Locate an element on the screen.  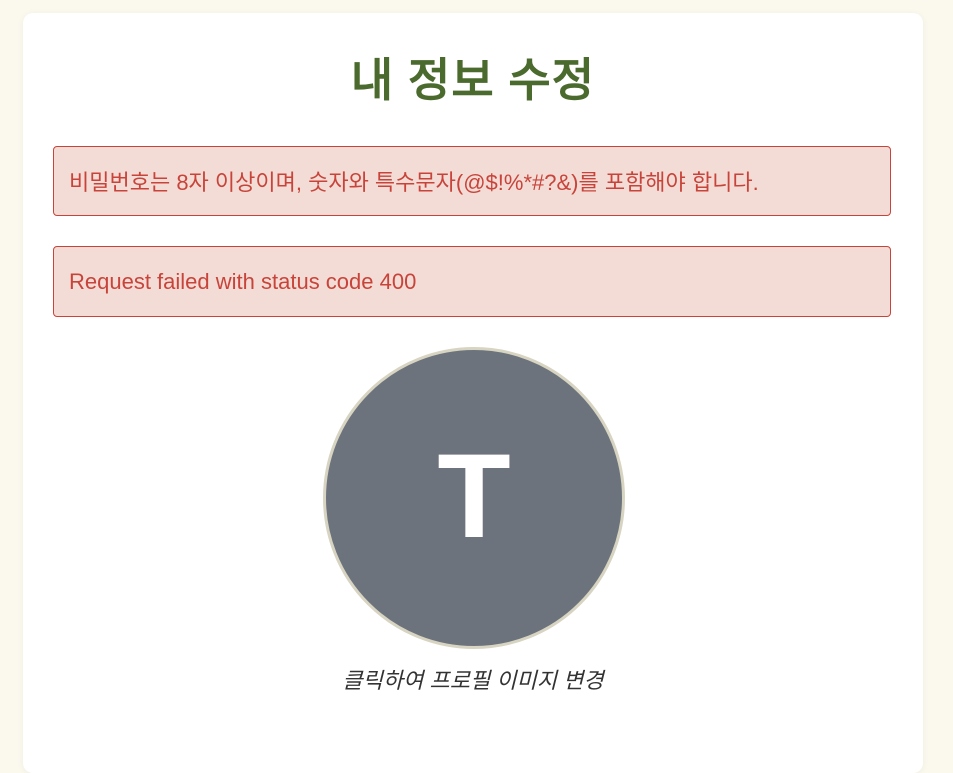
request-error-alert: Request failed with status code 400 is located at coordinates (472, 281).